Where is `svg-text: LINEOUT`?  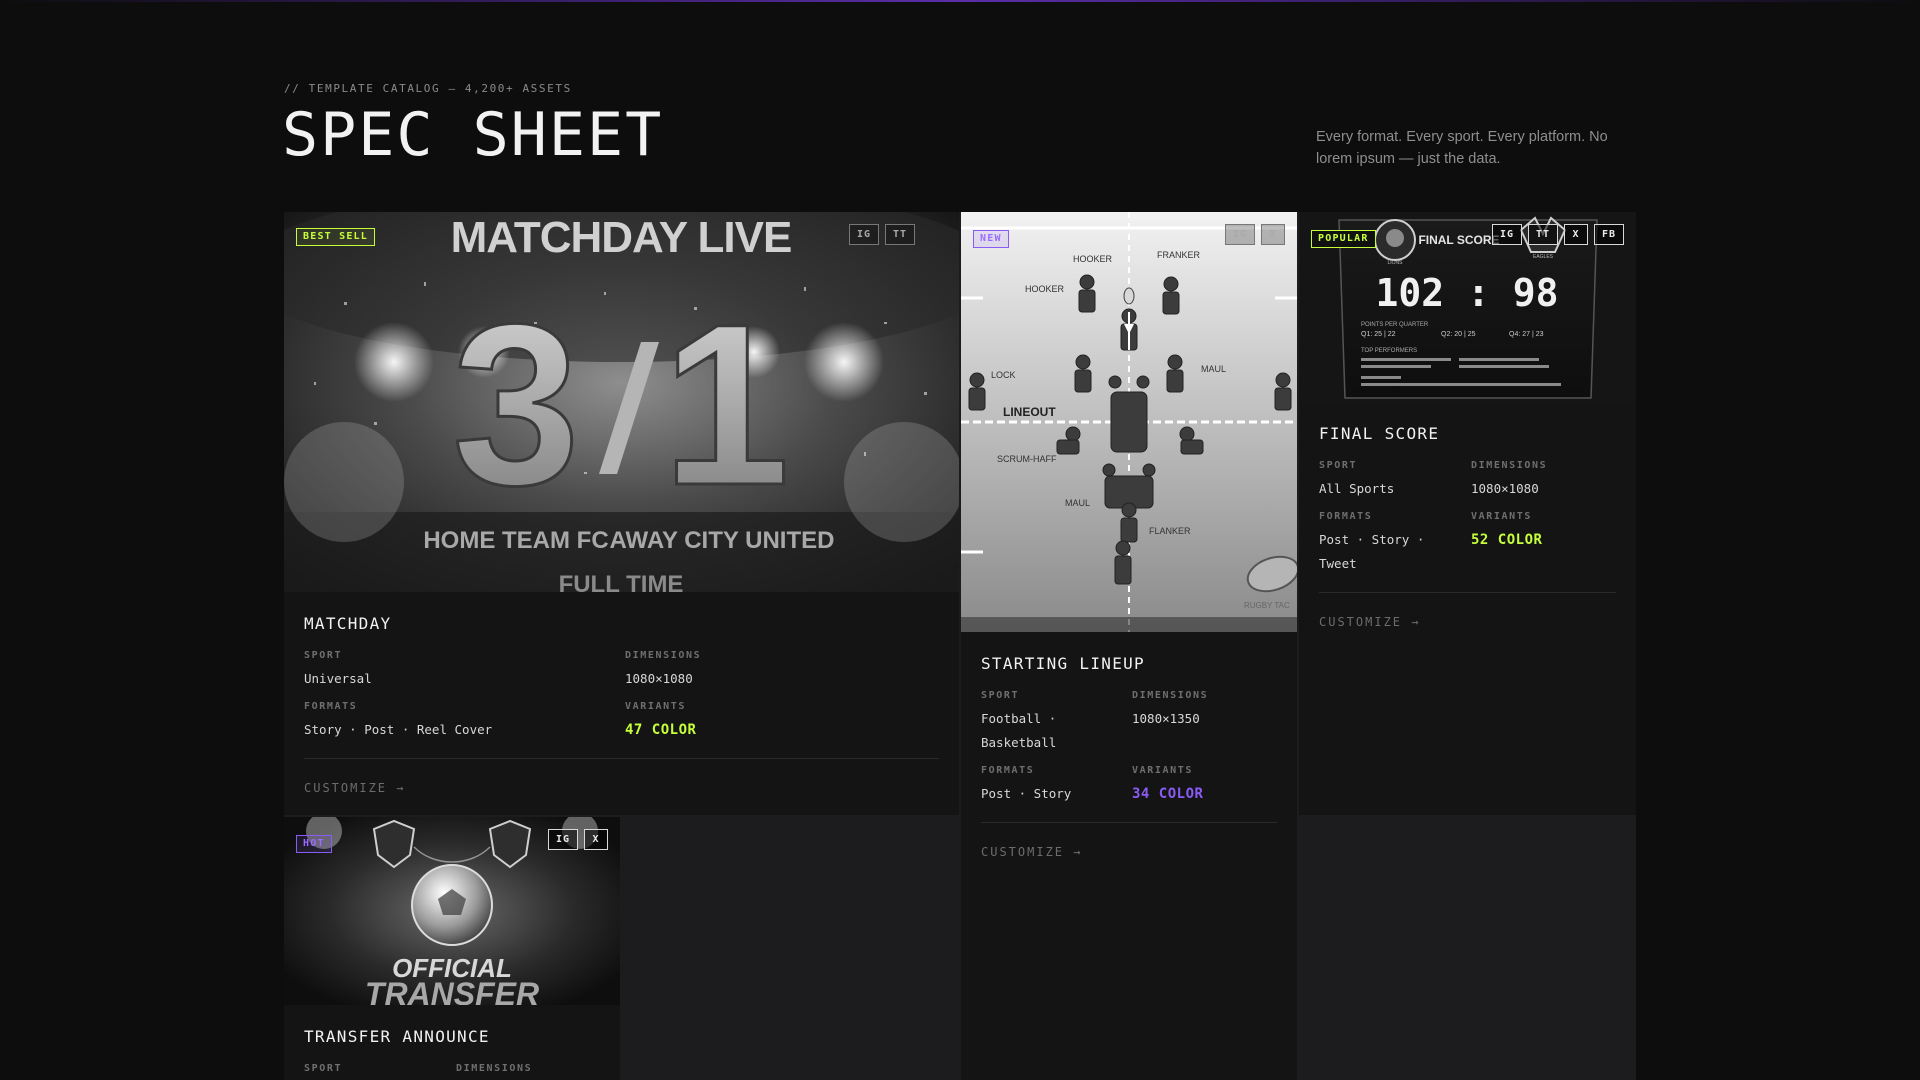
svg-text: LINEOUT is located at coordinates (1029, 412).